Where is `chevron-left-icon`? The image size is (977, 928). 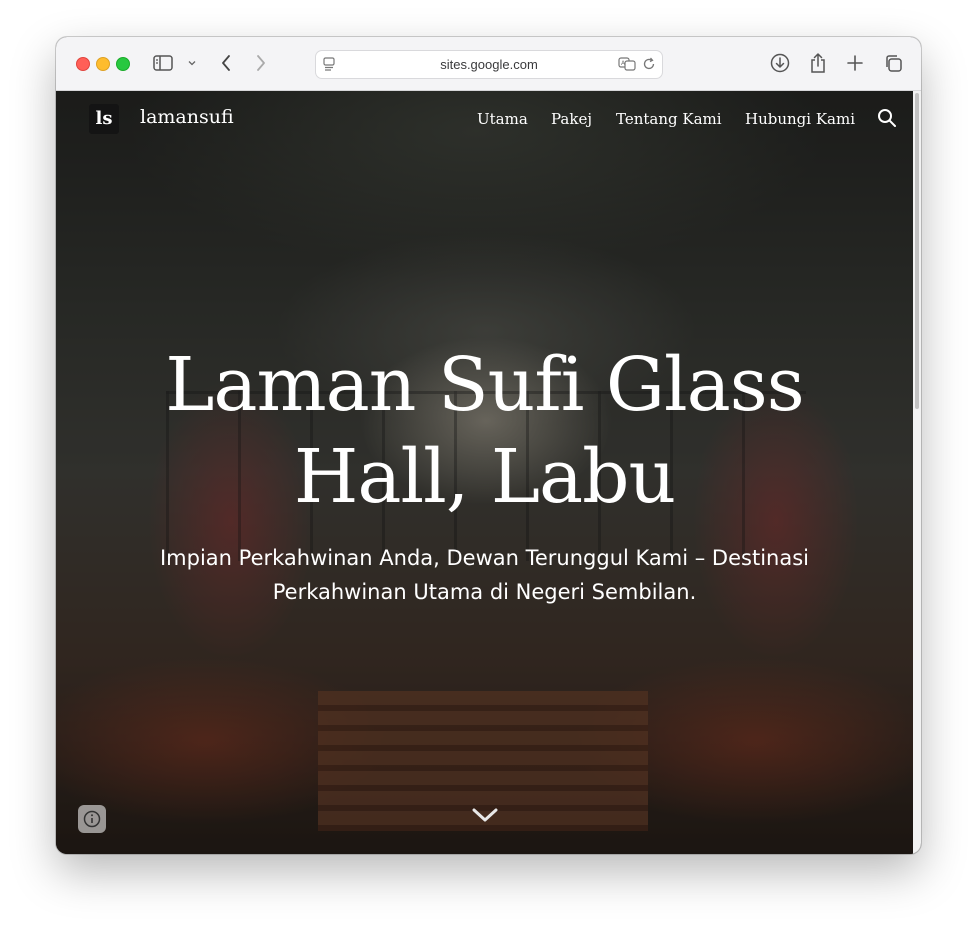 chevron-left-icon is located at coordinates (226, 63).